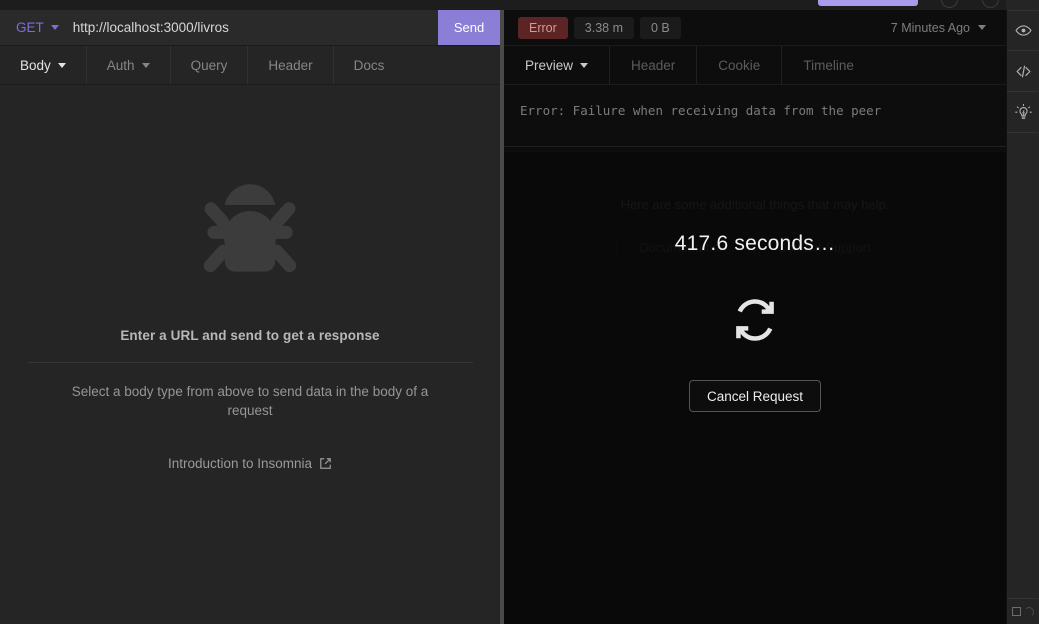 Image resolution: width=1039 pixels, height=624 pixels. I want to click on response-size-badge: 0 B, so click(660, 27).